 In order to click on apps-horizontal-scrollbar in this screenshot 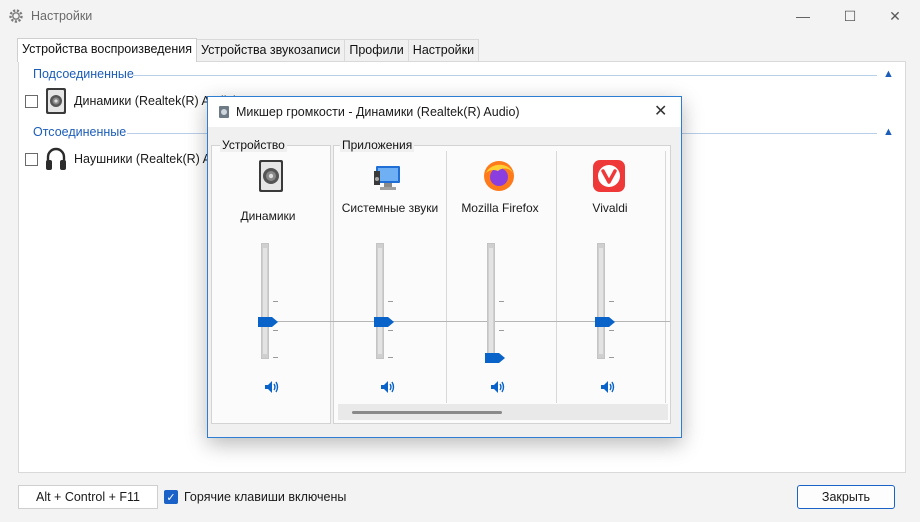, I will do `click(503, 412)`.